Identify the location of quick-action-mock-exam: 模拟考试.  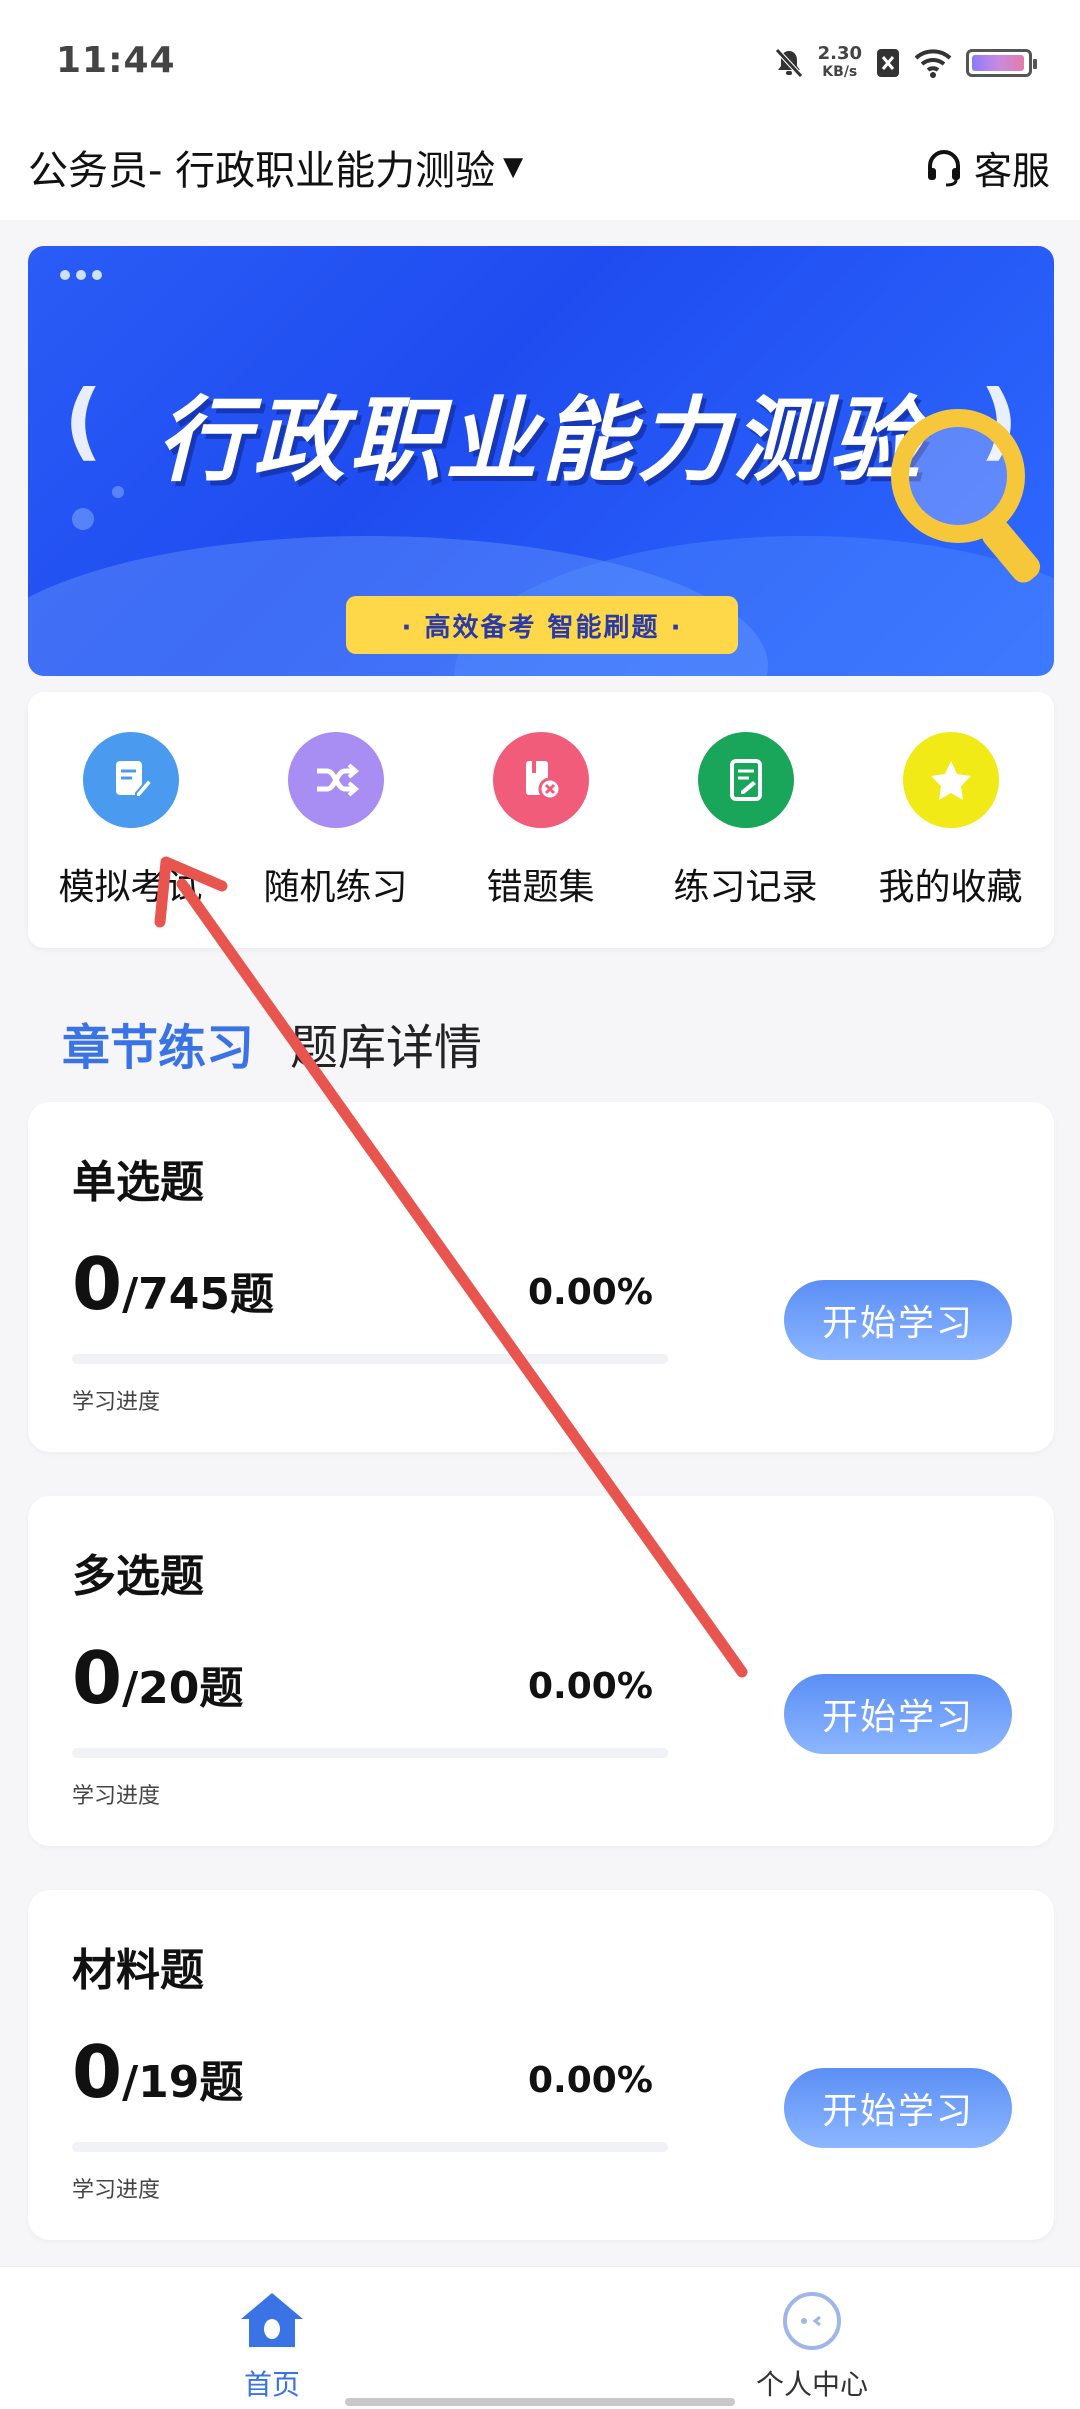
(130, 821).